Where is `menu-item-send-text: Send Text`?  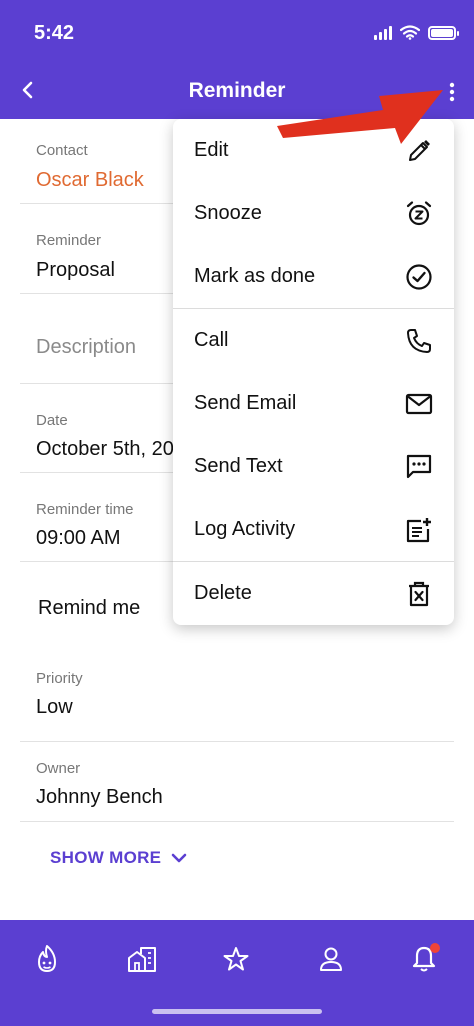 menu-item-send-text: Send Text is located at coordinates (313, 466).